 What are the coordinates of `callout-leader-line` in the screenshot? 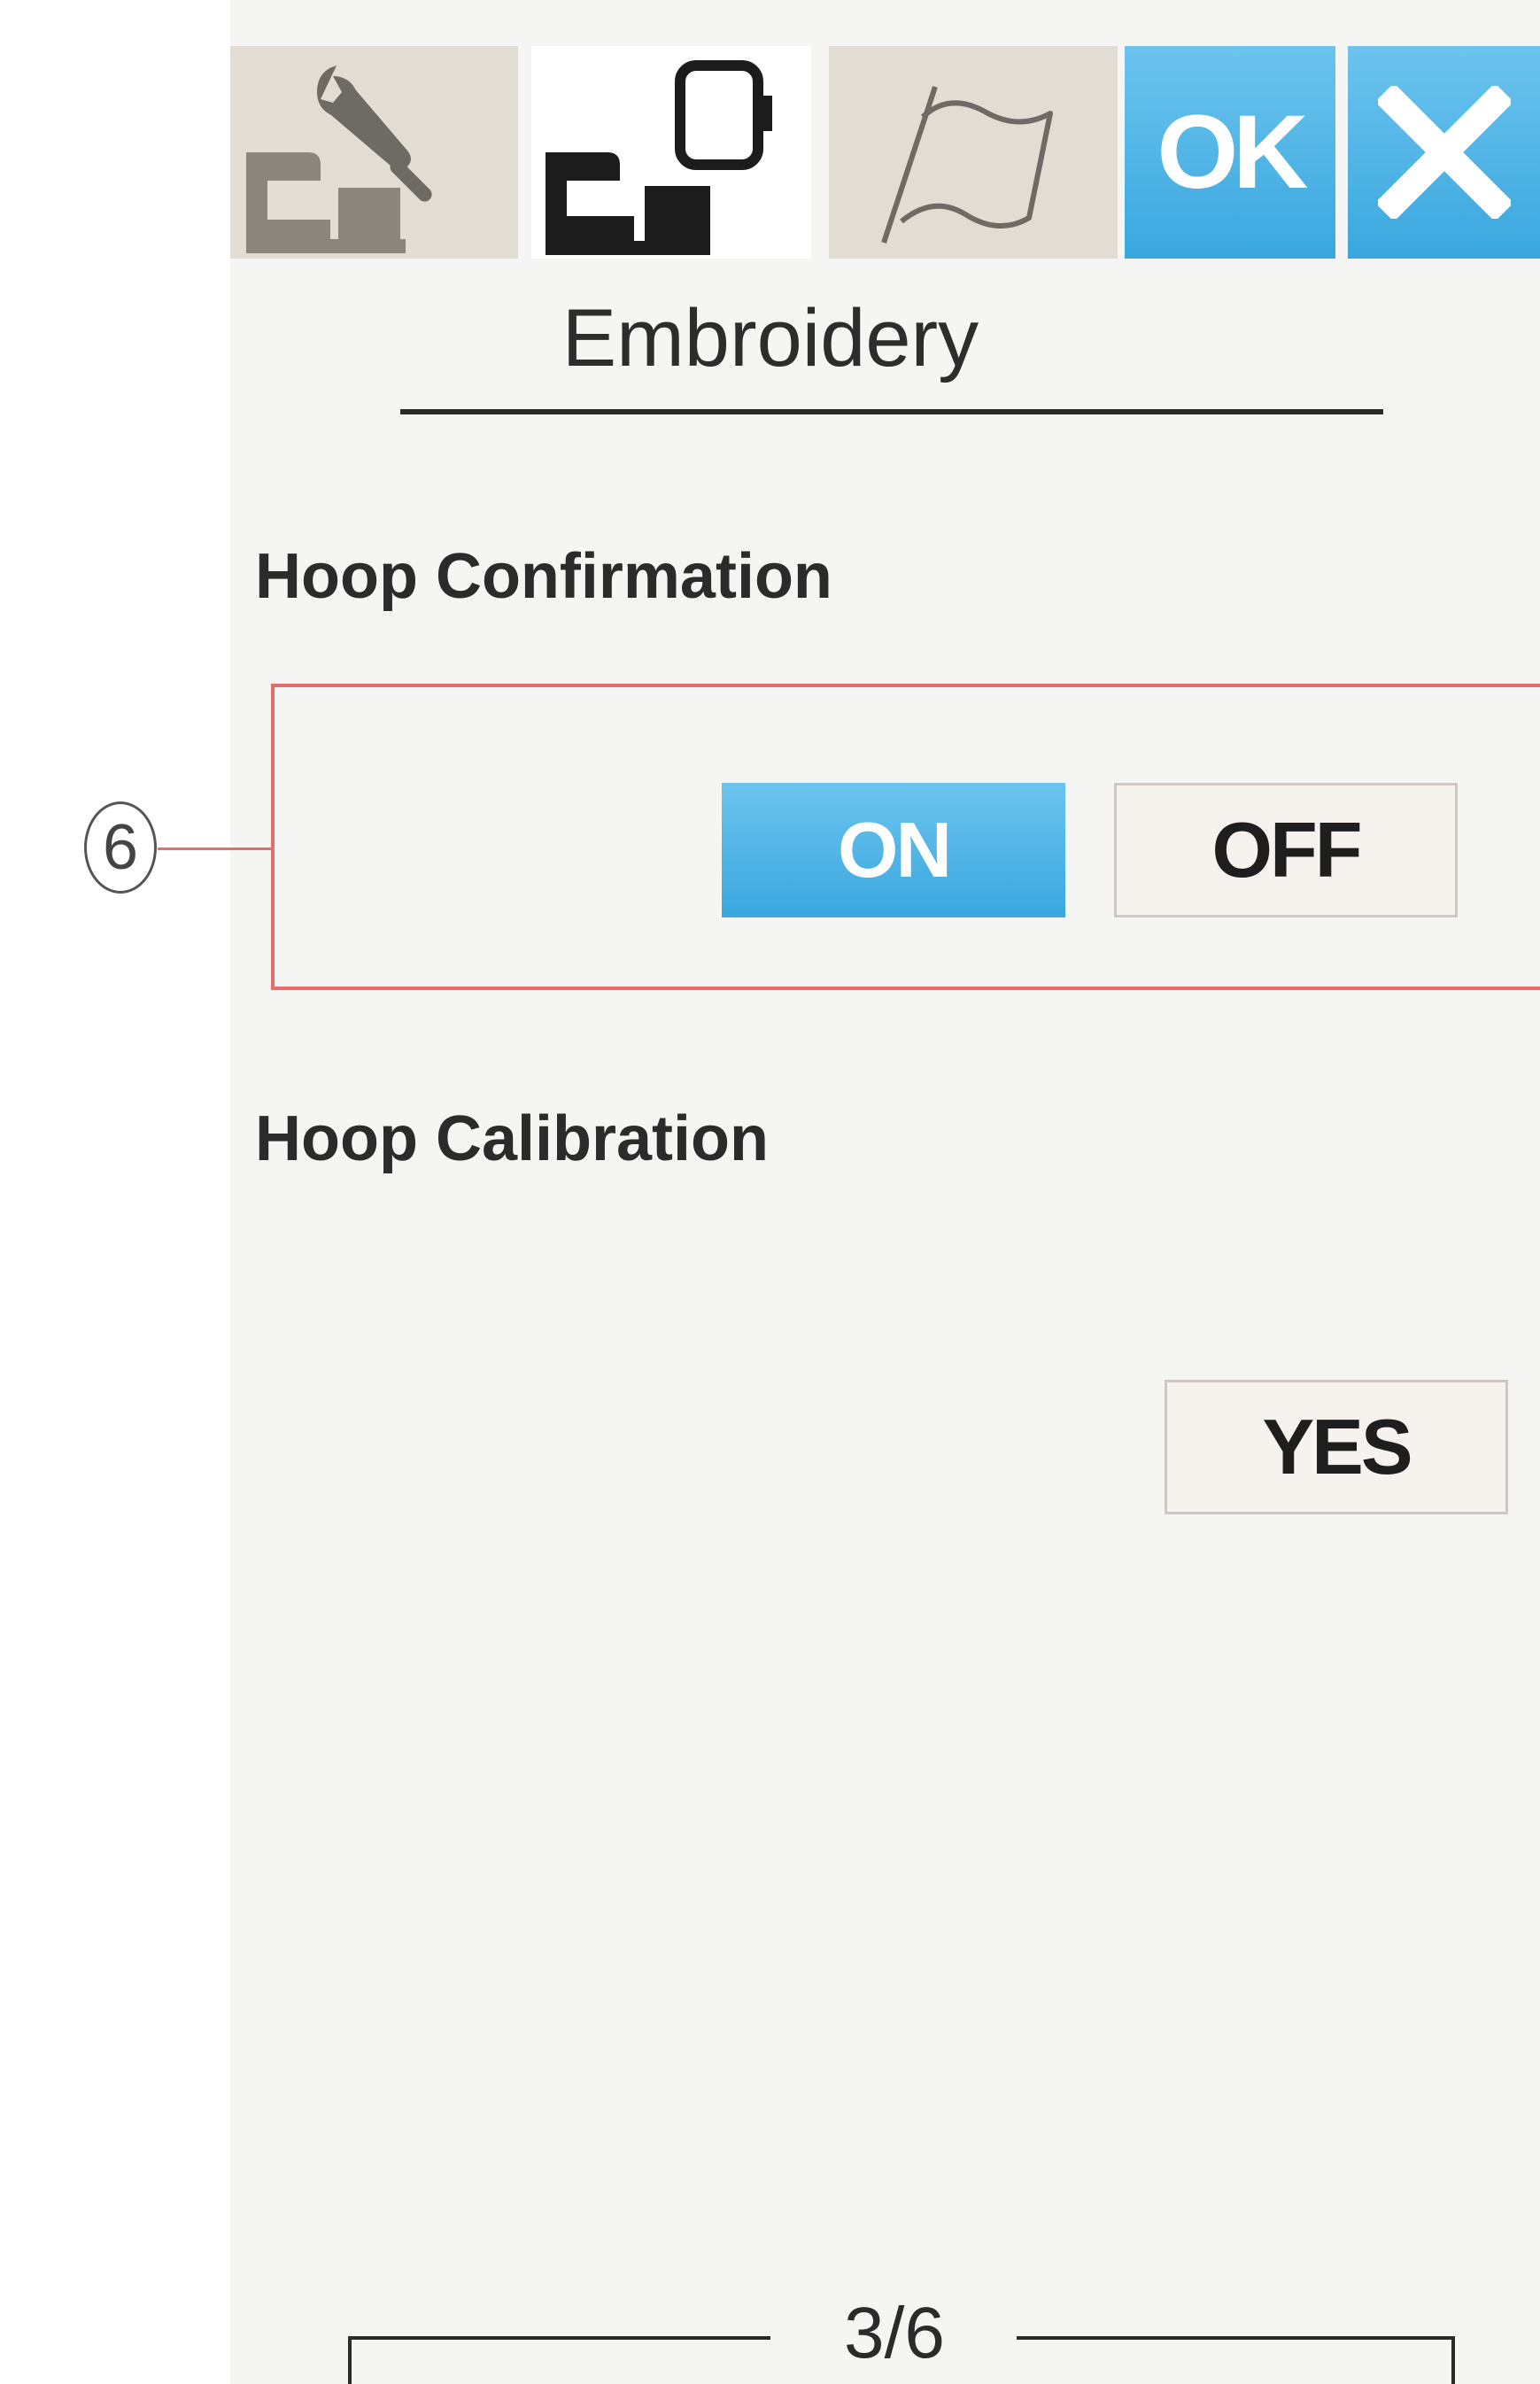 It's located at (214, 849).